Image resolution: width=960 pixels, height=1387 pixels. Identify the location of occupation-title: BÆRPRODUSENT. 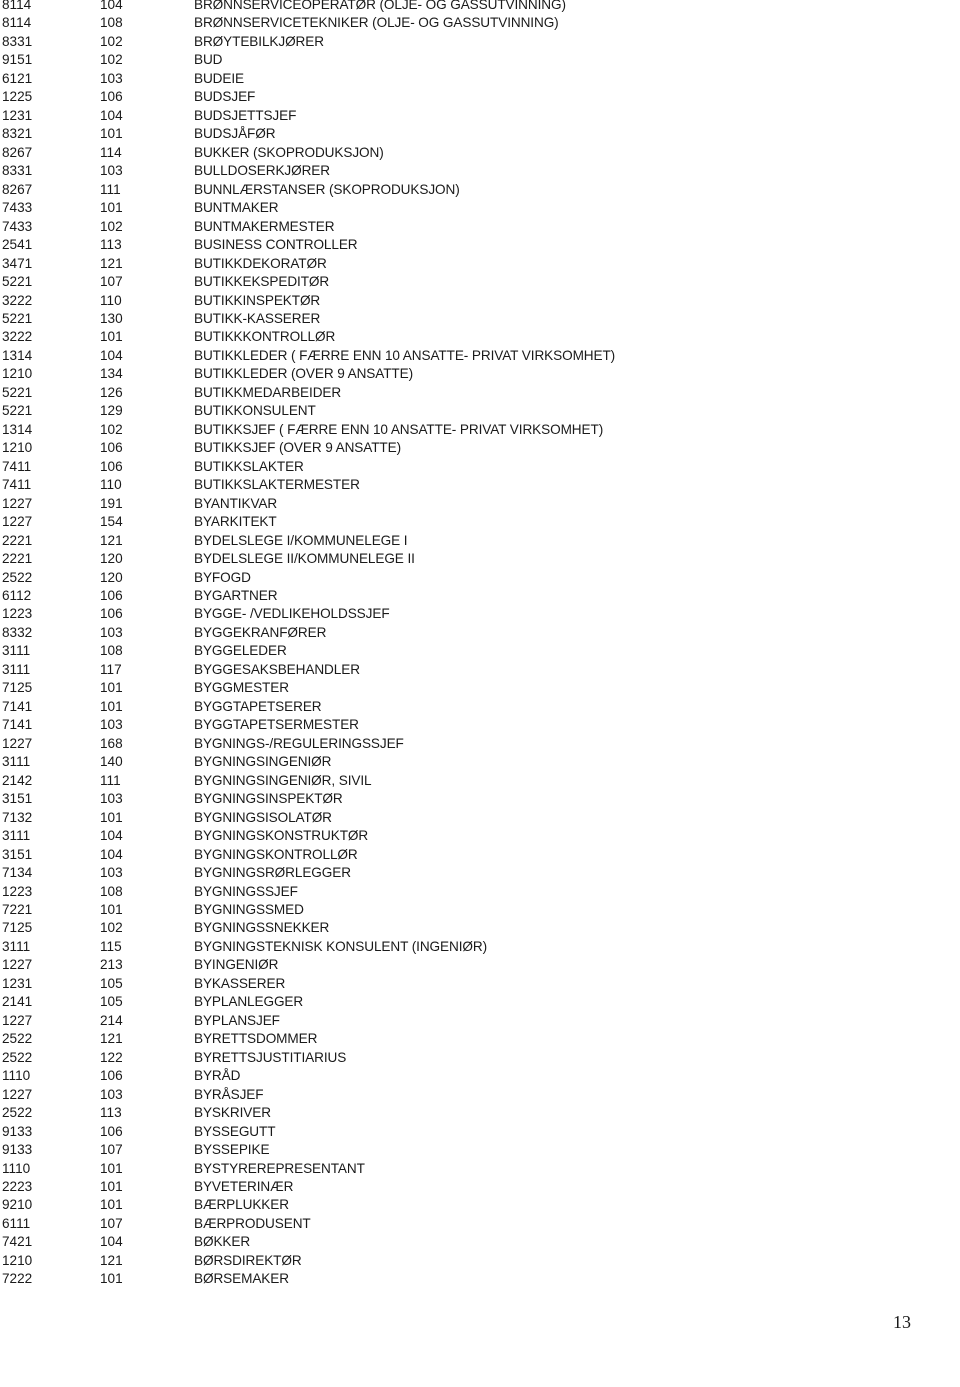
(252, 1223).